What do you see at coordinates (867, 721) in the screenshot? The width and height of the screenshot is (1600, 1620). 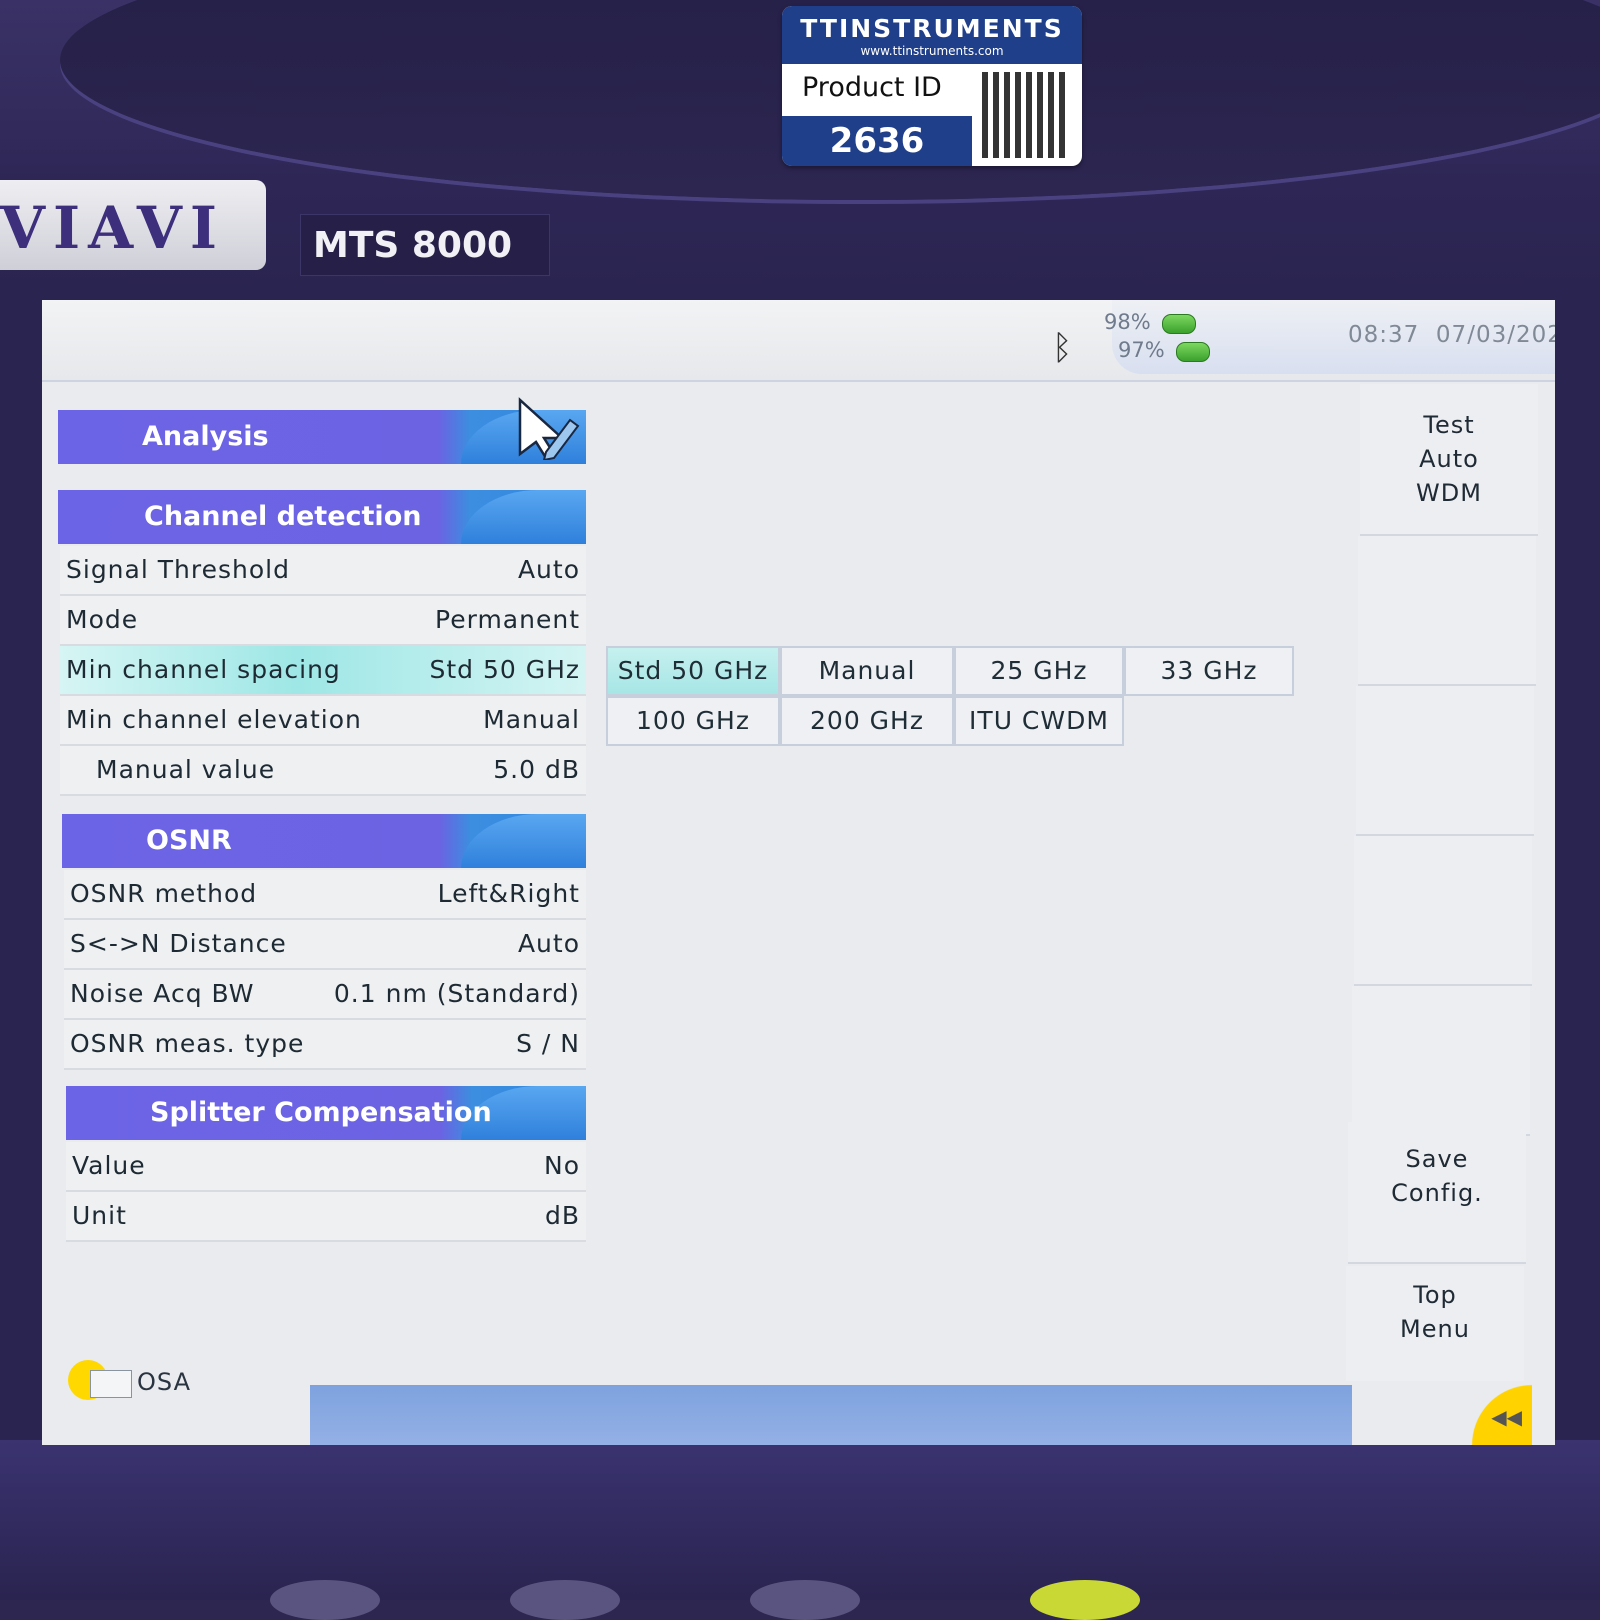 I see `spacing-option-200ghz: 200 GHz` at bounding box center [867, 721].